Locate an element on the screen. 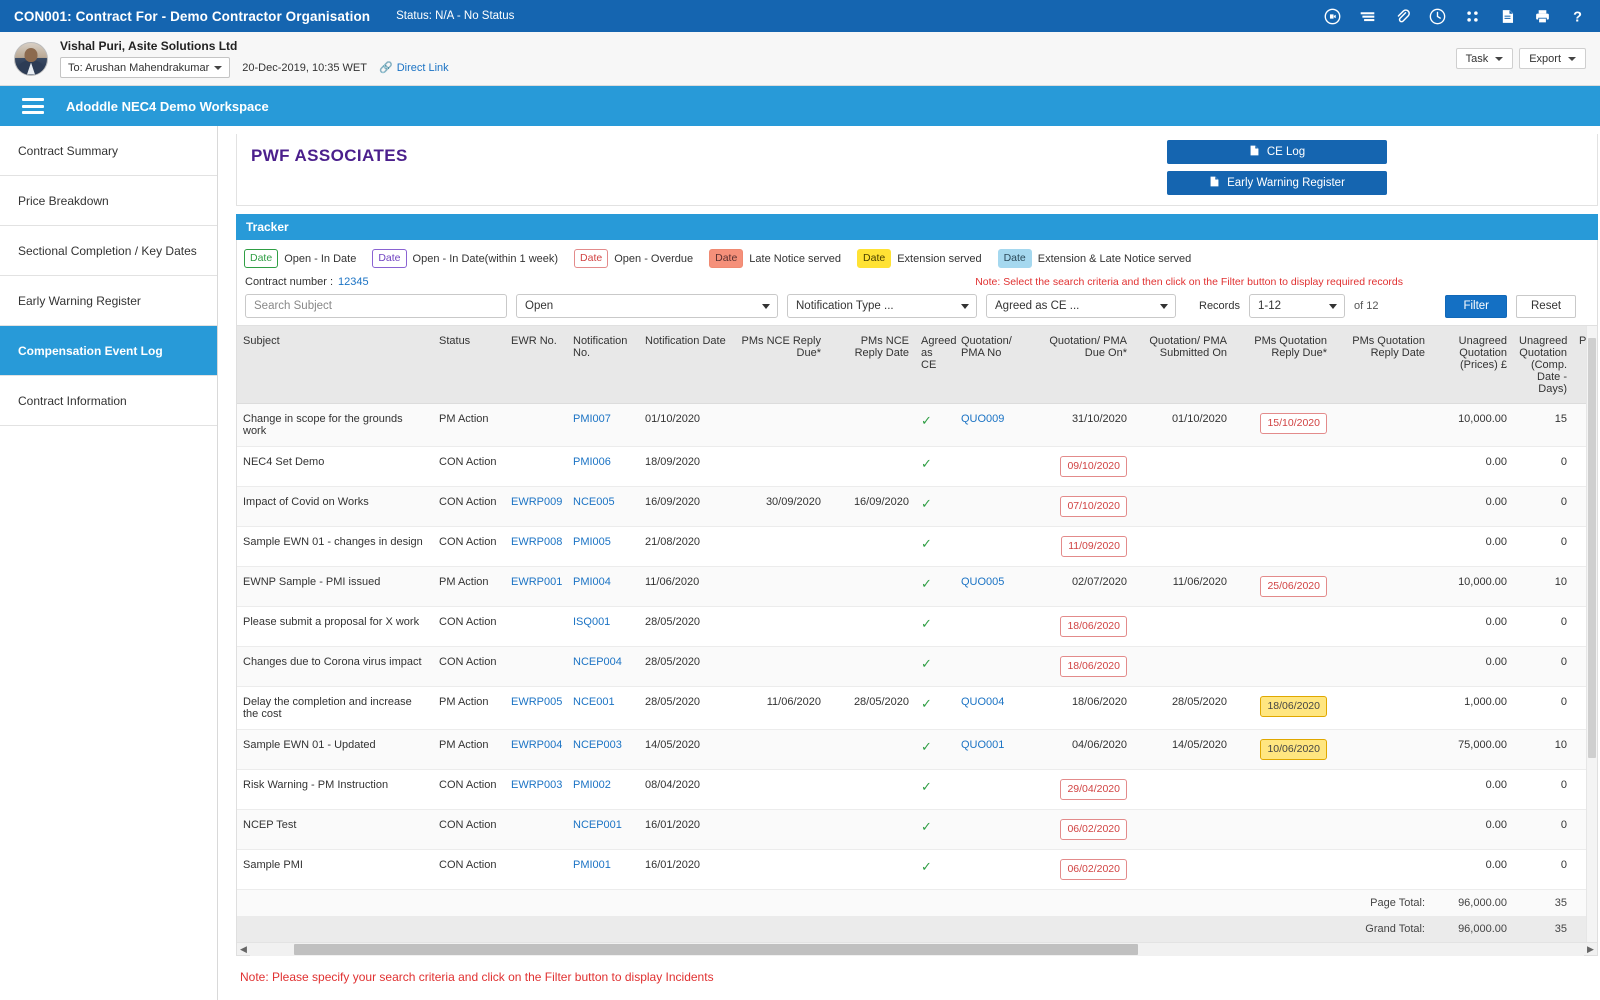  col-pms-quotation-reply-due: PMs Quotation Reply Due* is located at coordinates (1283, 365).